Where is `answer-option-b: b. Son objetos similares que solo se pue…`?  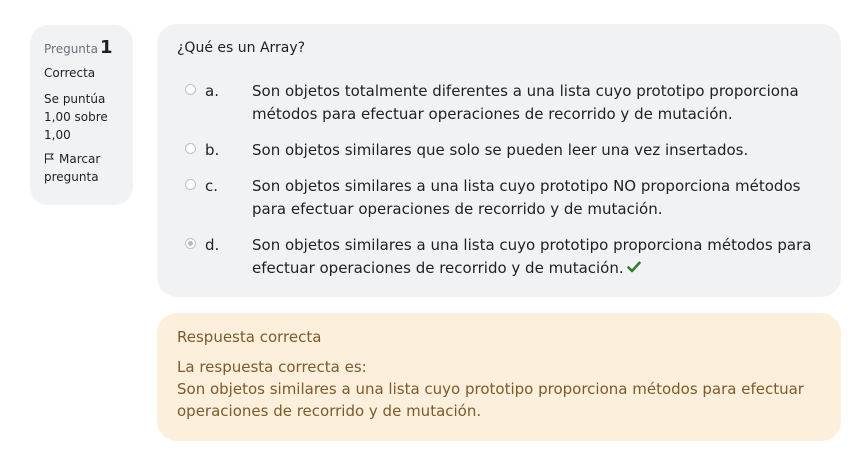
answer-option-b: b. Son objetos similares que solo se pue… is located at coordinates (499, 150).